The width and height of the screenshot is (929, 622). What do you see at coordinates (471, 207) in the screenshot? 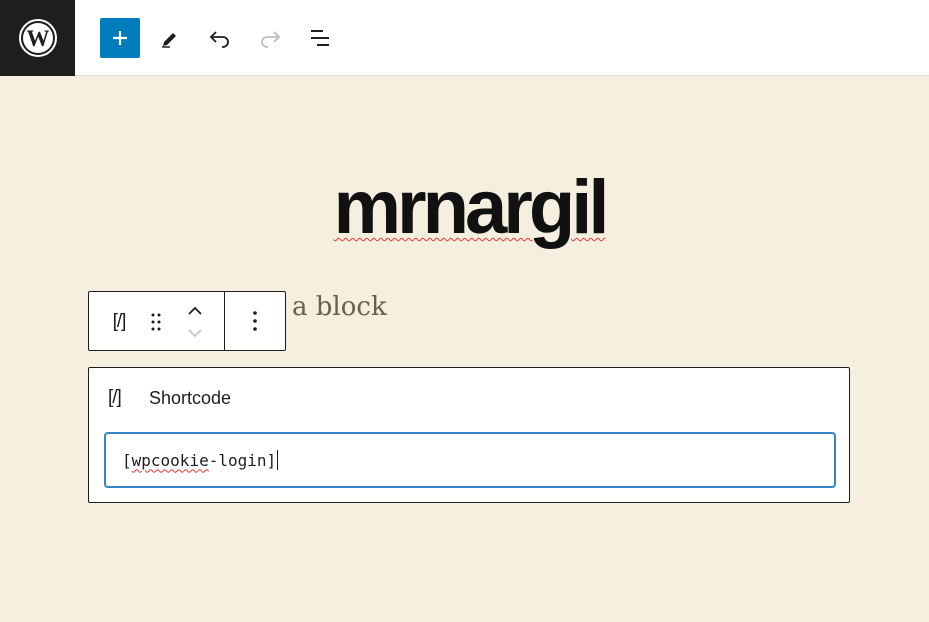
I see `site-title-text: mrnargil` at bounding box center [471, 207].